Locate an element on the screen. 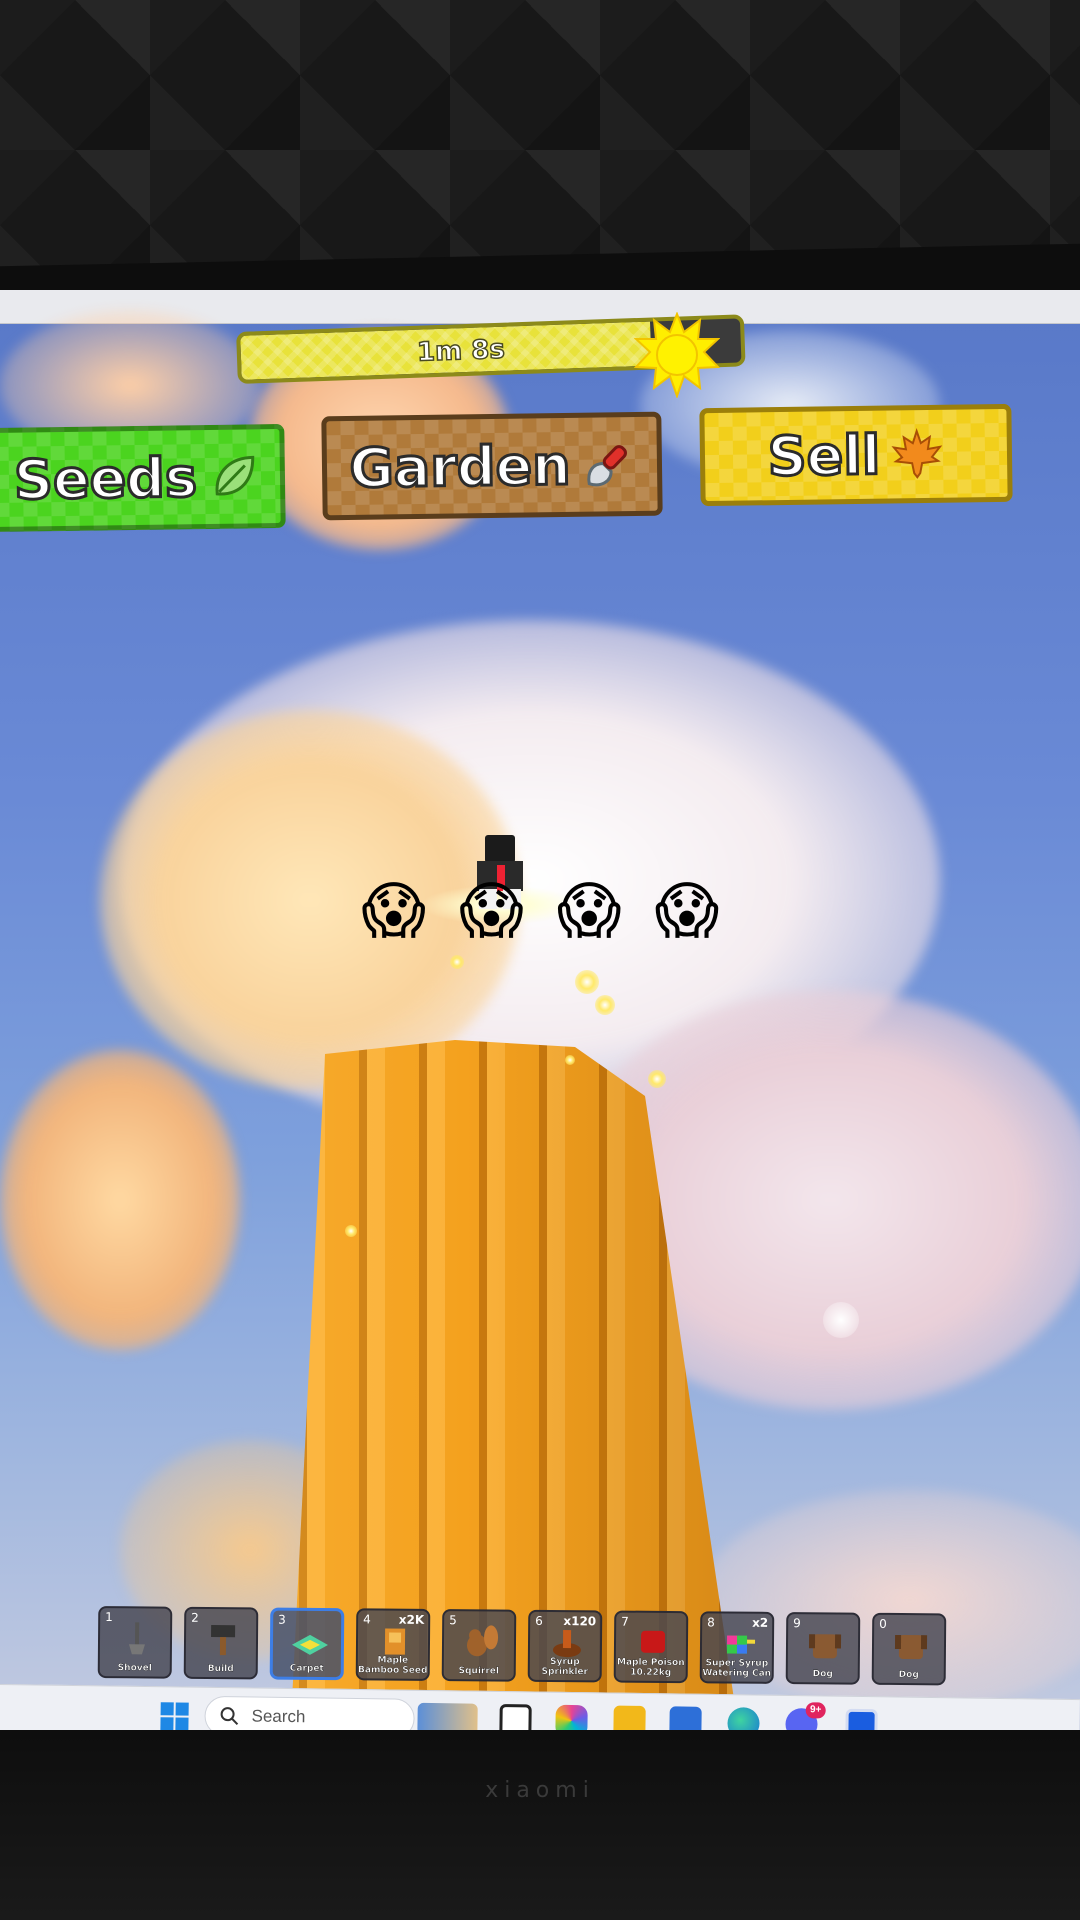 This screenshot has width=1080, height=1920. slot-number: 6 is located at coordinates (539, 1620).